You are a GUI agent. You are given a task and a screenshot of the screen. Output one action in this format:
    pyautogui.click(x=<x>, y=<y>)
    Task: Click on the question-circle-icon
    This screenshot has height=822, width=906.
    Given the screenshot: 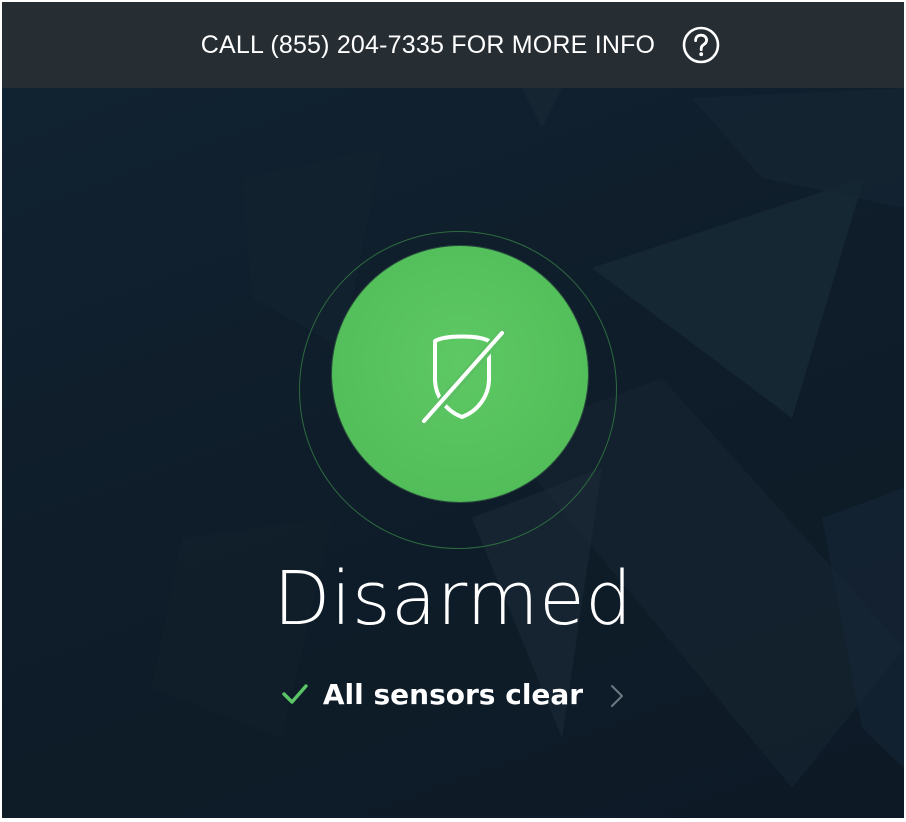 What is the action you would take?
    pyautogui.click(x=701, y=45)
    